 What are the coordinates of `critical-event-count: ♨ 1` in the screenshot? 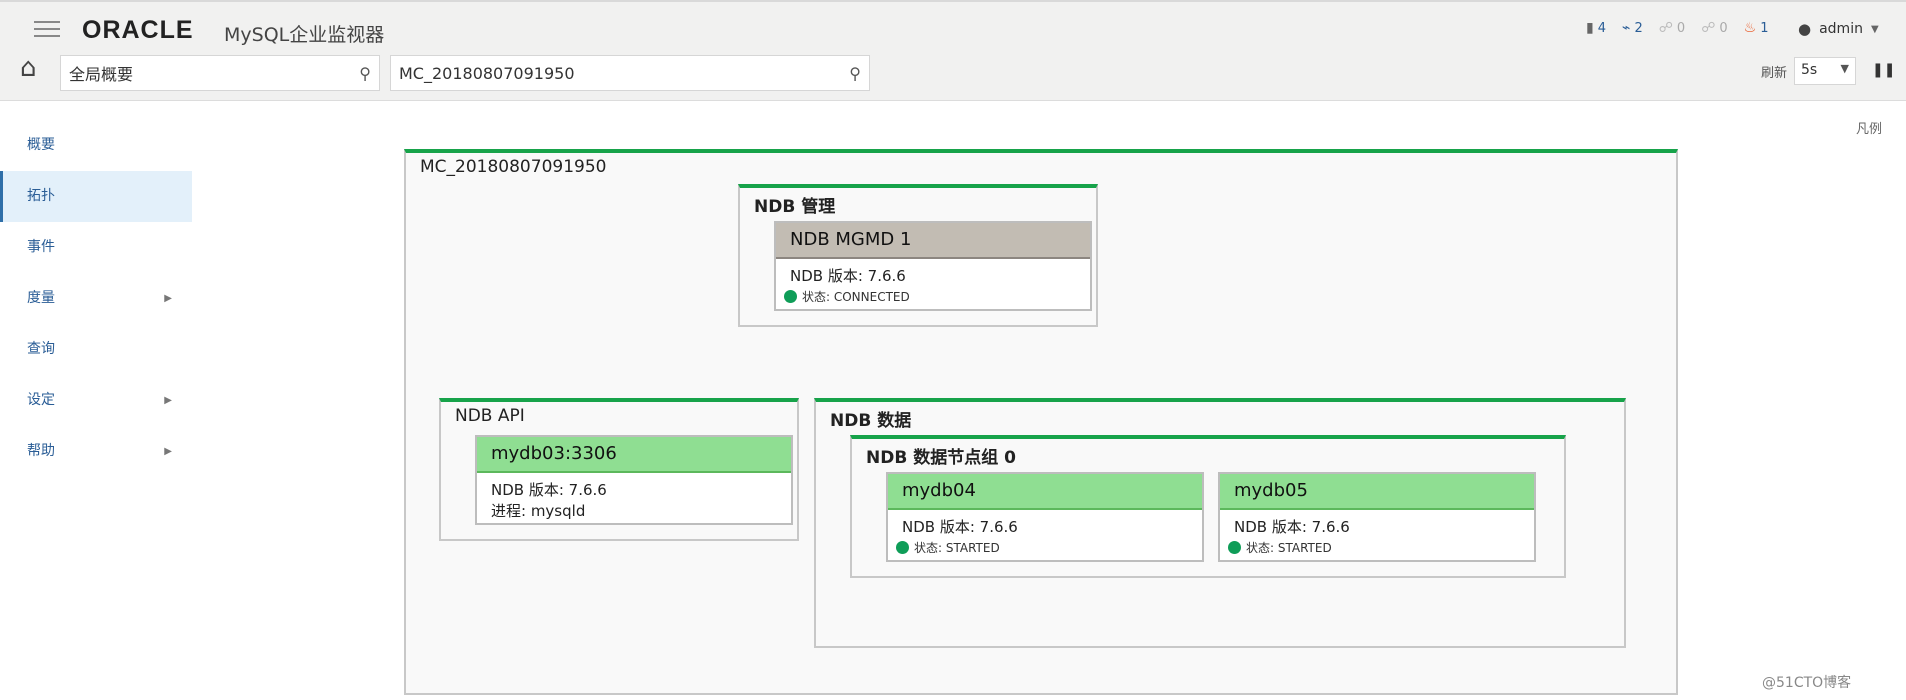 It's located at (1756, 28).